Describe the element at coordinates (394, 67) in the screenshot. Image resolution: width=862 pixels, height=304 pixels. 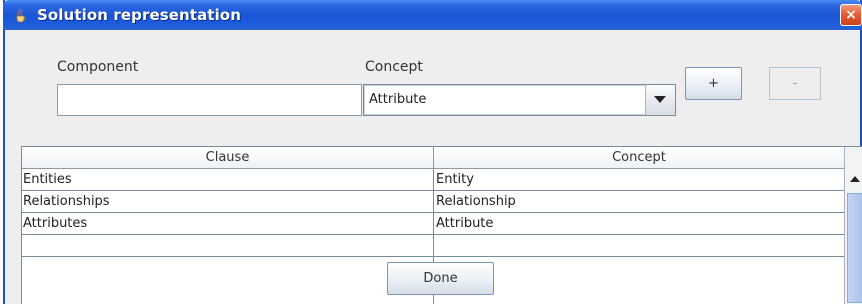
I see `concept-label: Concept` at that location.